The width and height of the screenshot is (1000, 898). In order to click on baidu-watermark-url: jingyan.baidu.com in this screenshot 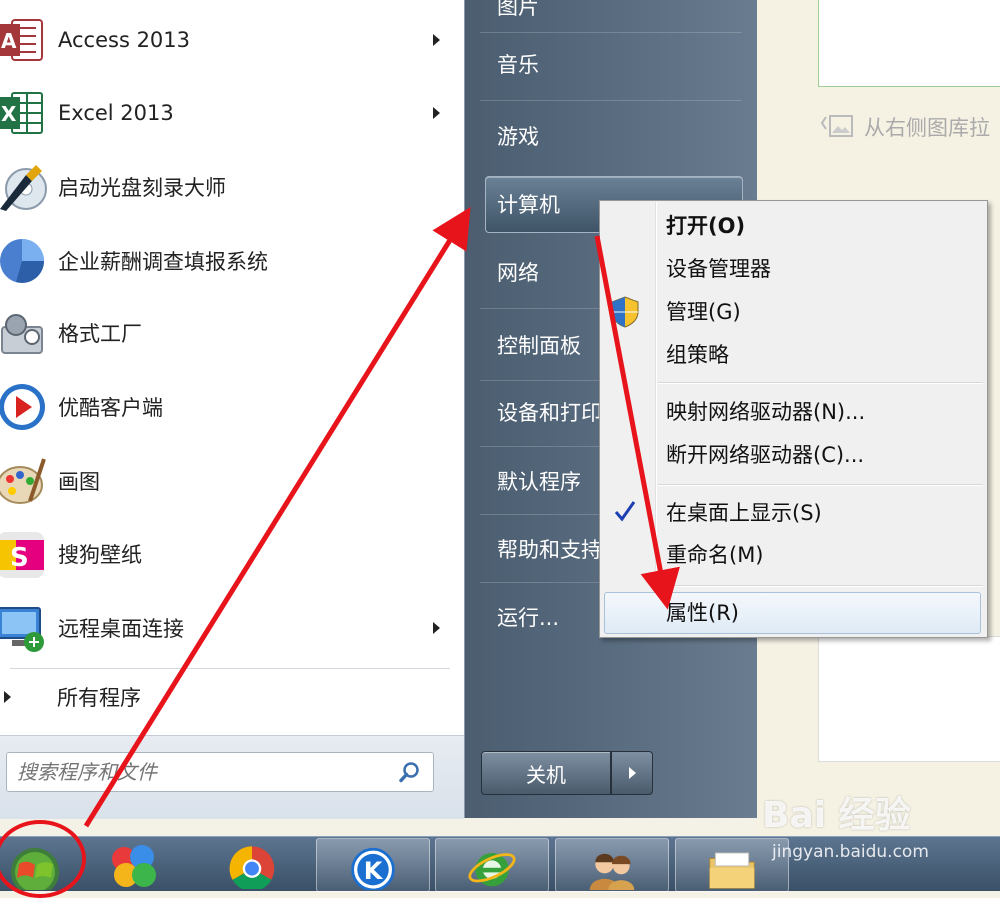, I will do `click(850, 852)`.